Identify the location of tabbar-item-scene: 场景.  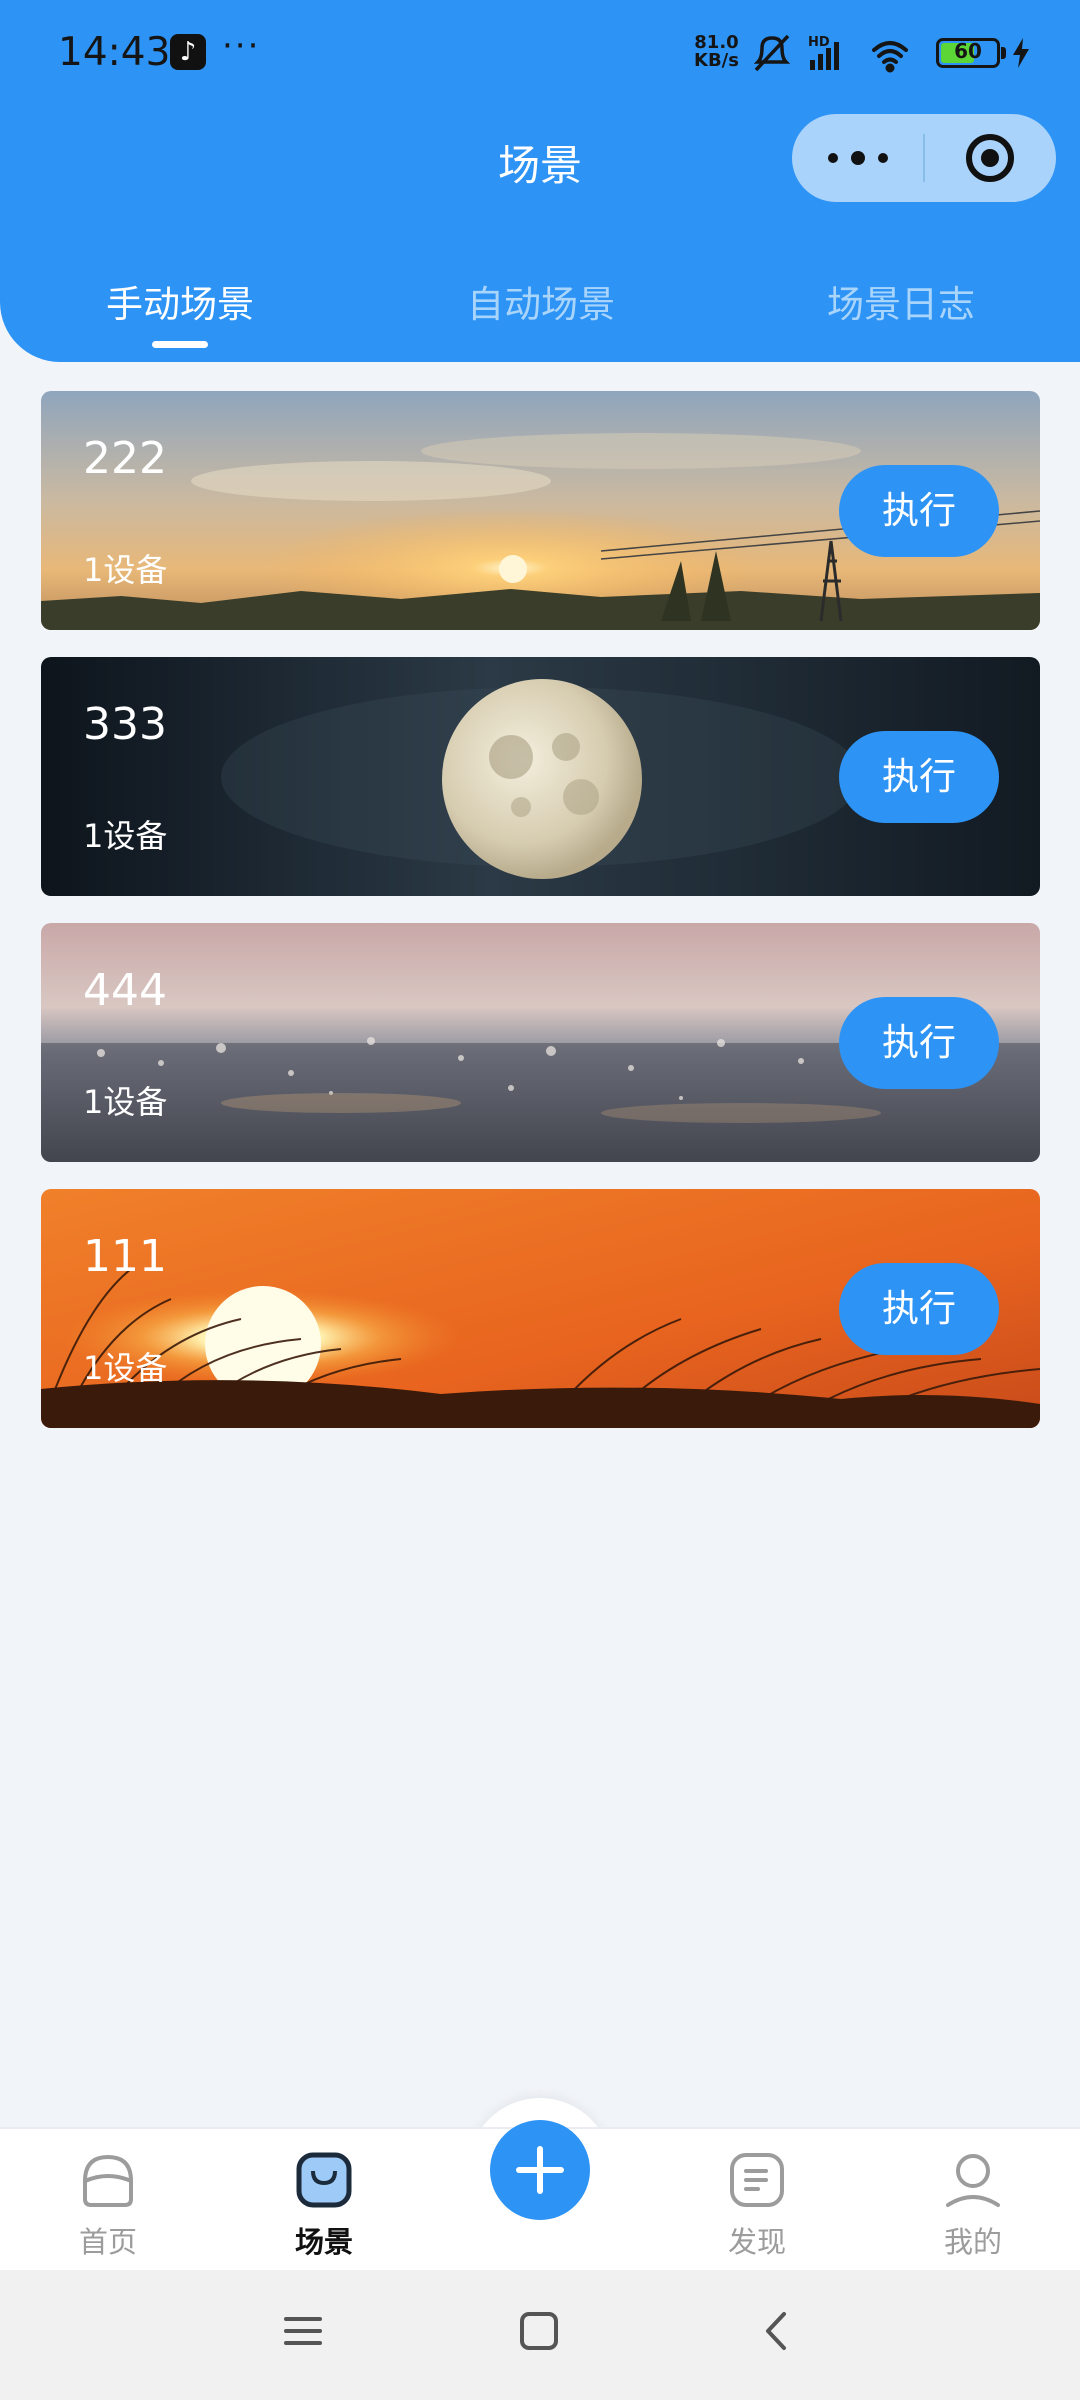
(324, 2205).